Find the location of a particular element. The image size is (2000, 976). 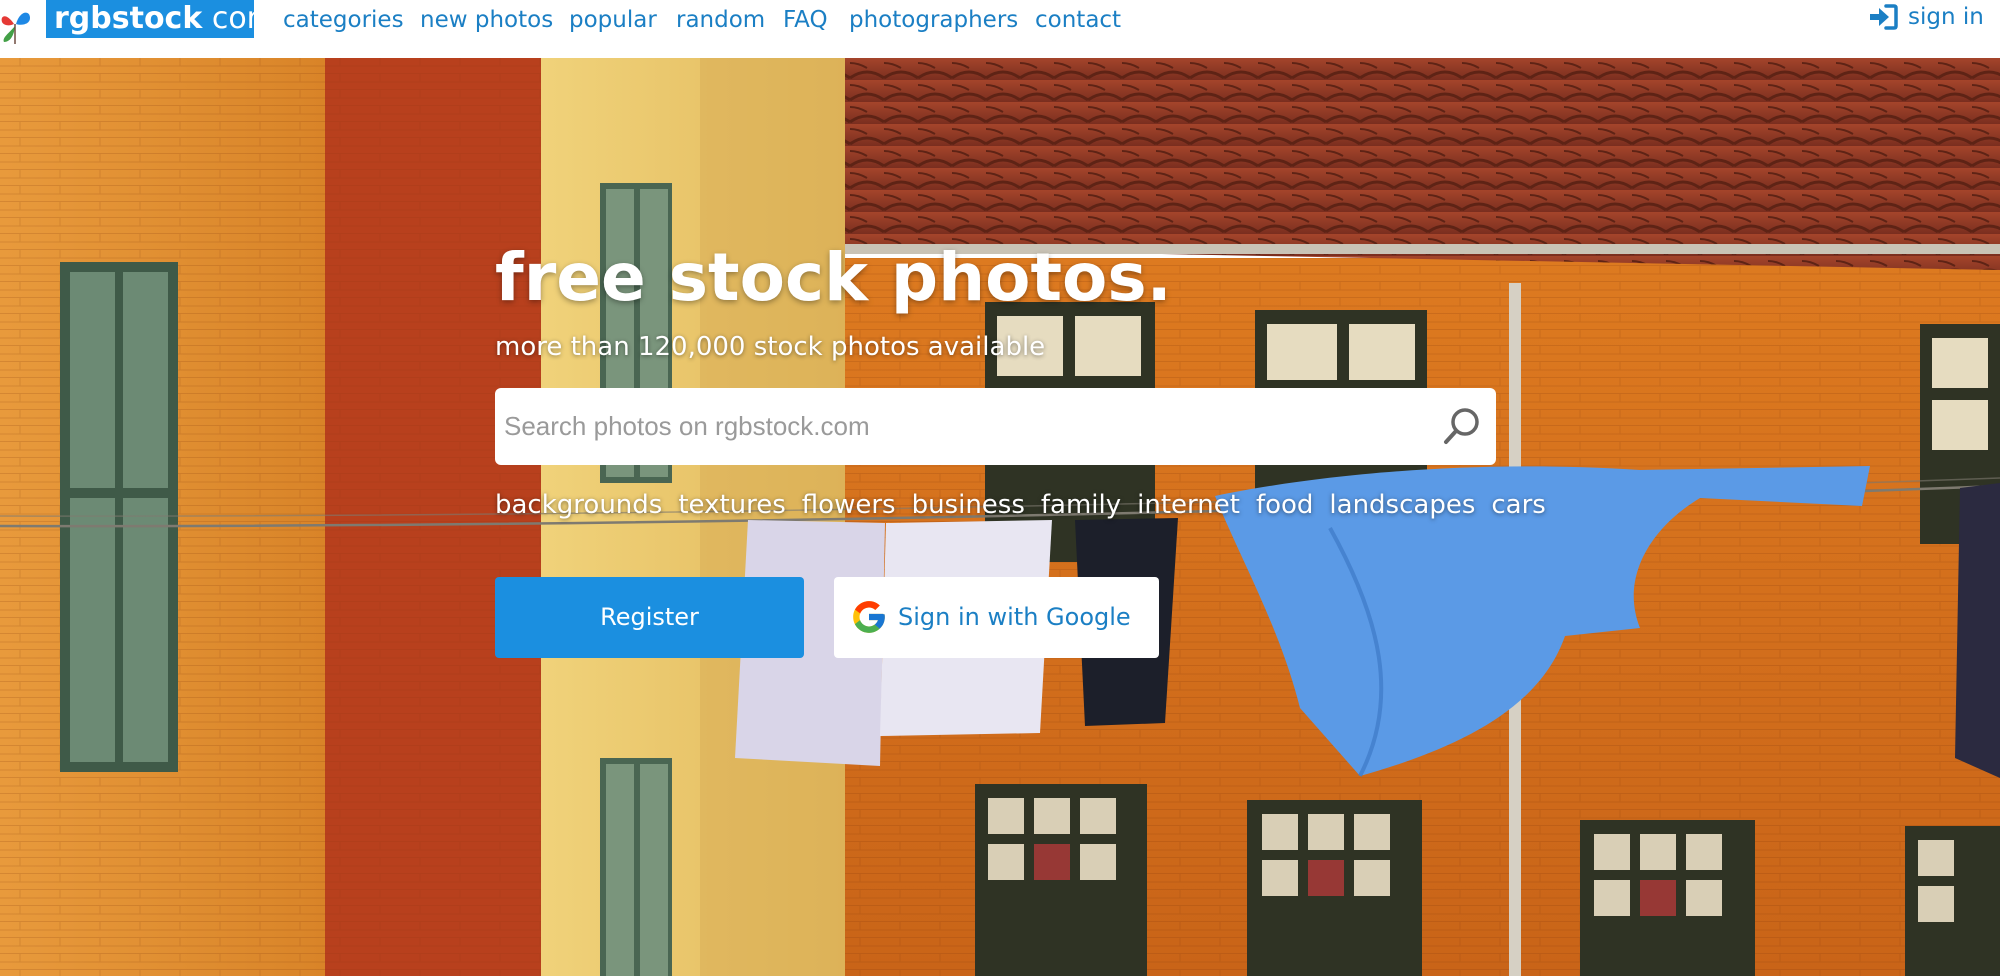

tag-link-food: food is located at coordinates (1284, 505).